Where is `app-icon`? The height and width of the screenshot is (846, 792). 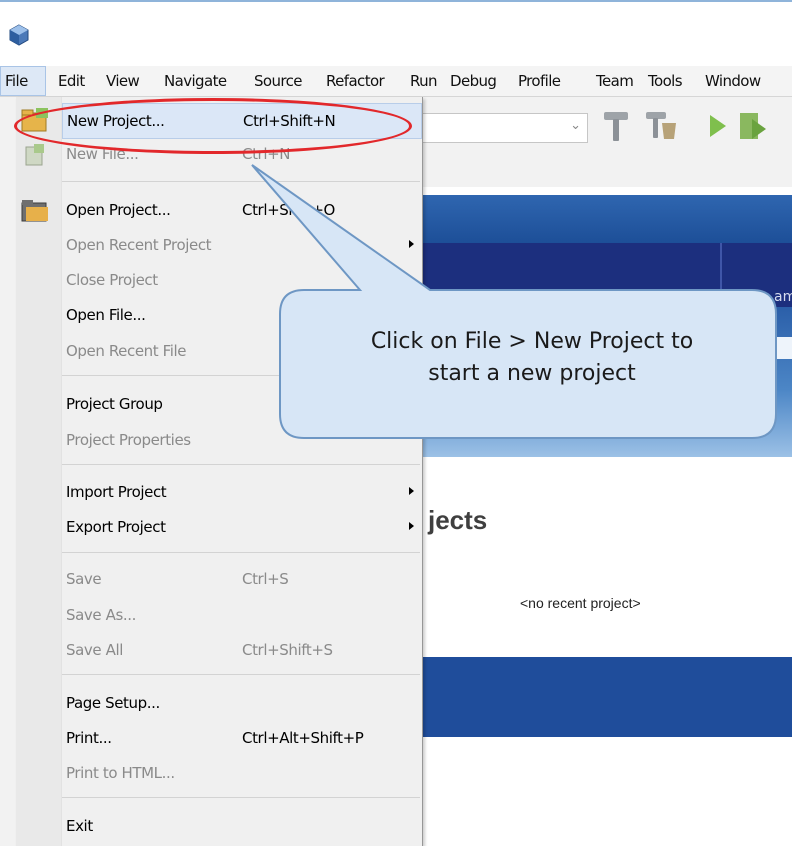
app-icon is located at coordinates (19, 35).